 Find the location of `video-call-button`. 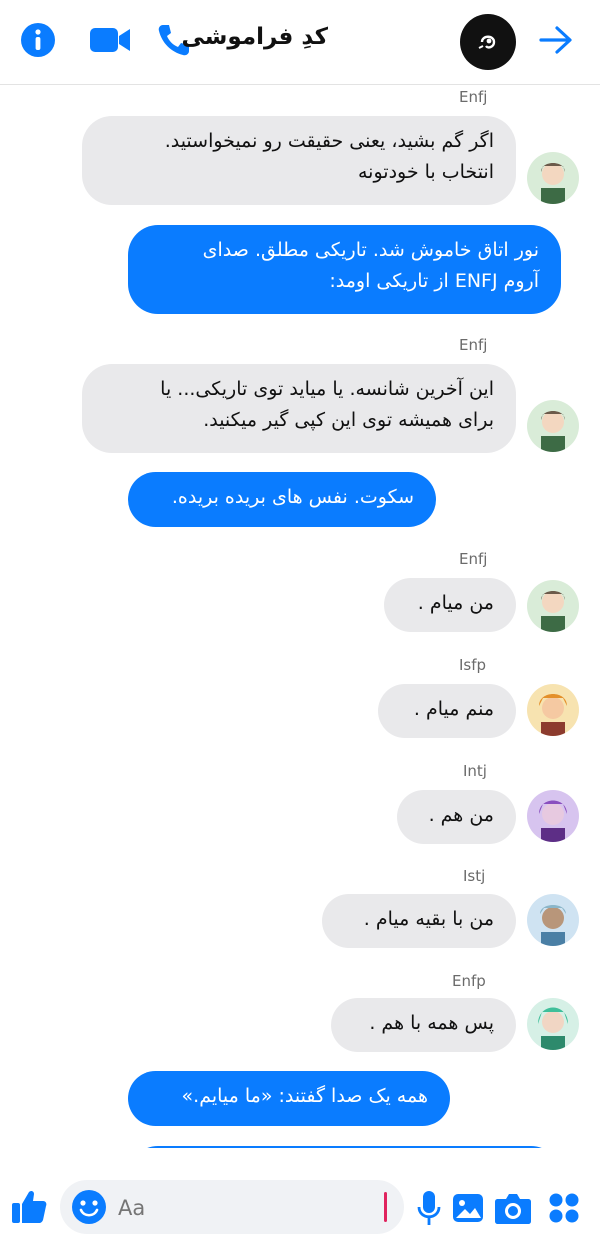

video-call-button is located at coordinates (110, 40).